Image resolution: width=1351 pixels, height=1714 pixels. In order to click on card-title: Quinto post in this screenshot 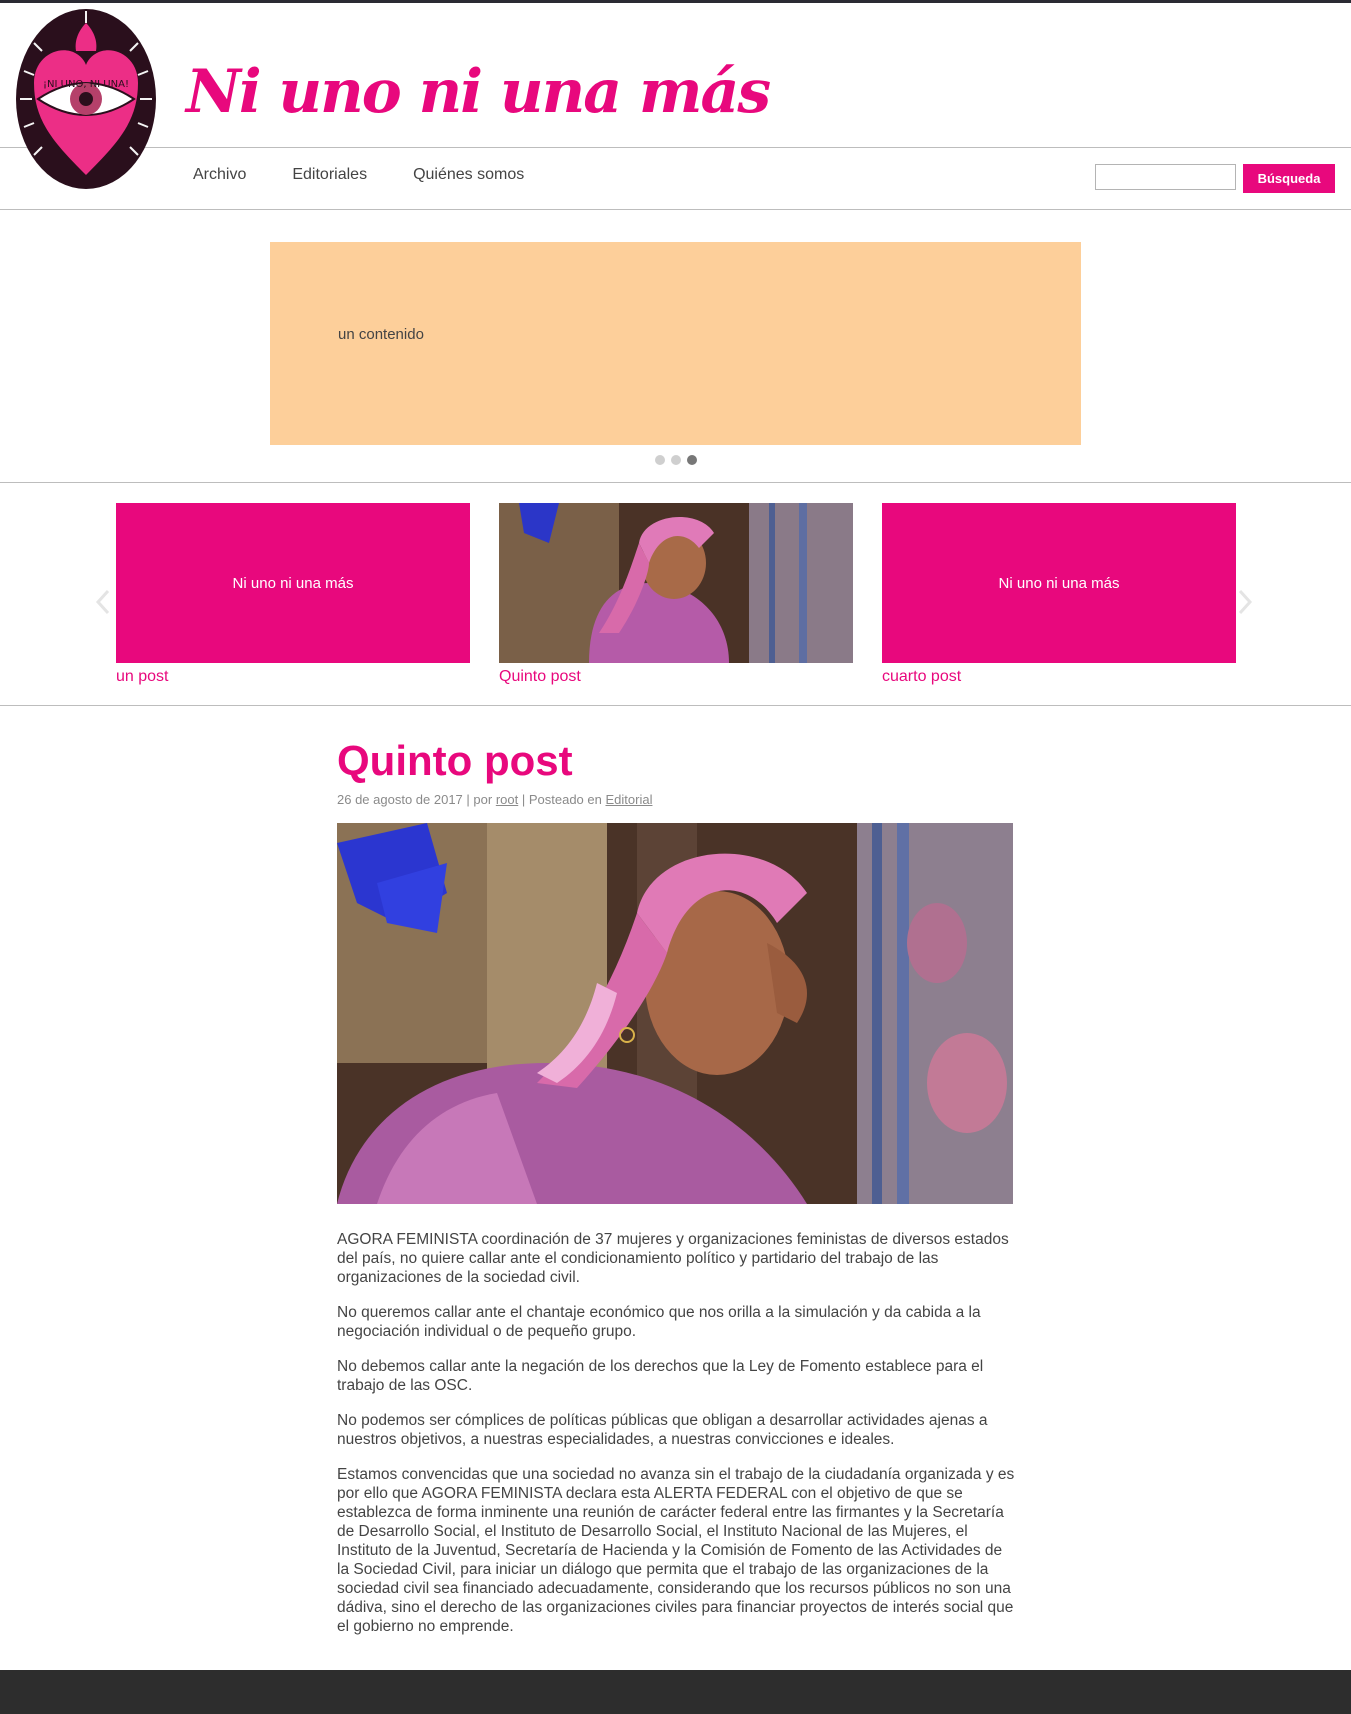, I will do `click(676, 677)`.